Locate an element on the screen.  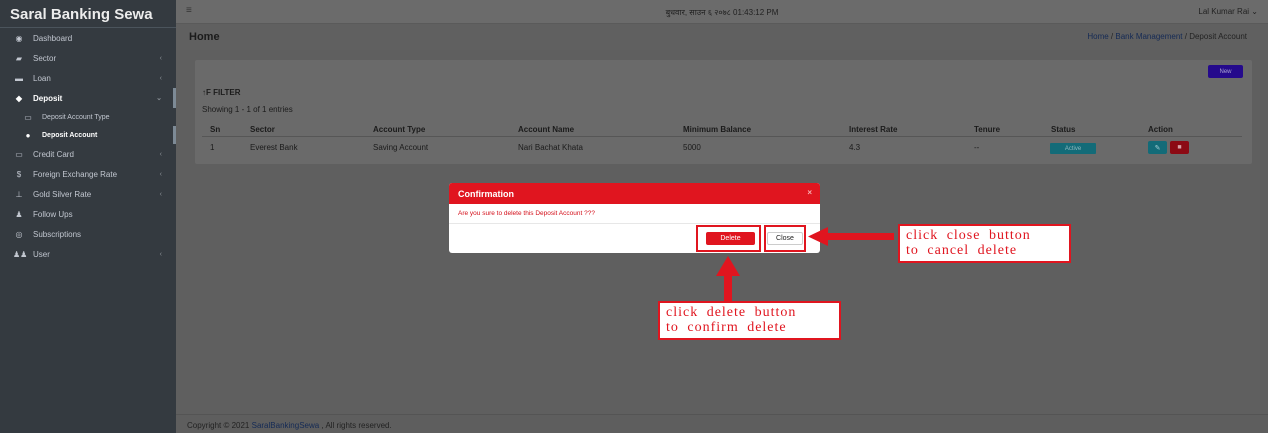
note-line: click close button is located at coordinates (968, 235).